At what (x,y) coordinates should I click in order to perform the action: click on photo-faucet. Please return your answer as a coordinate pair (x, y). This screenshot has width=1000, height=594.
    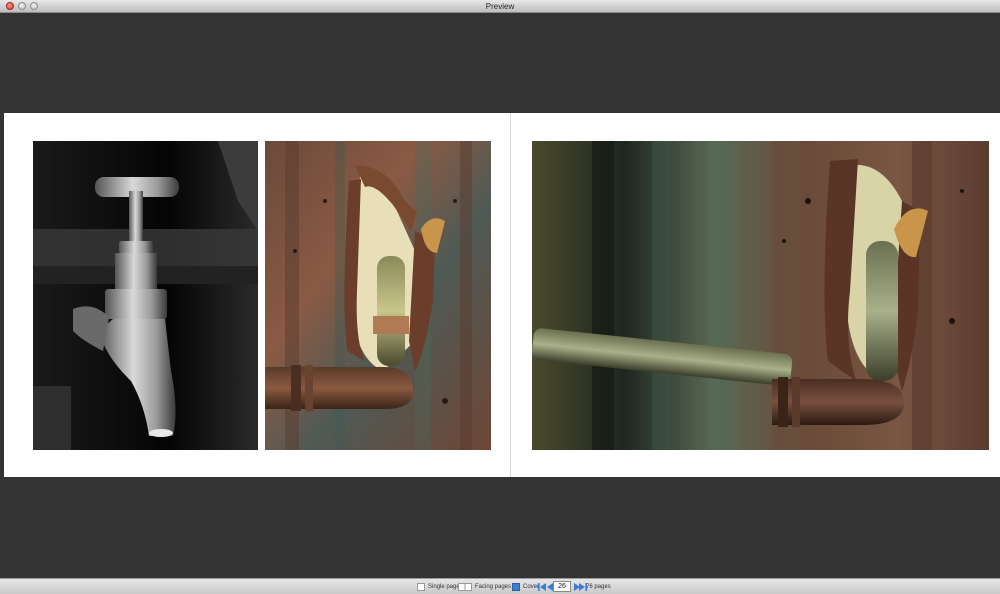
    Looking at the image, I should click on (145, 295).